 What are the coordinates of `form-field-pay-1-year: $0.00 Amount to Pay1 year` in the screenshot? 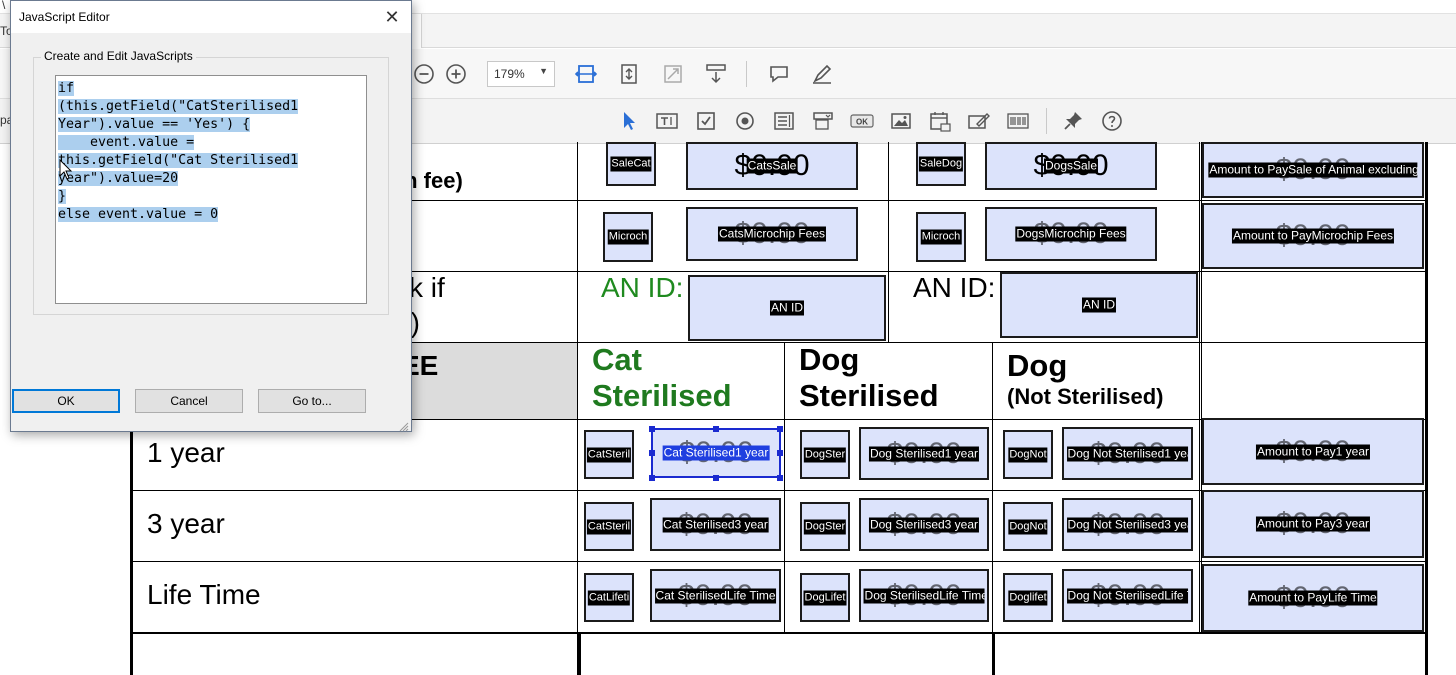 It's located at (1313, 451).